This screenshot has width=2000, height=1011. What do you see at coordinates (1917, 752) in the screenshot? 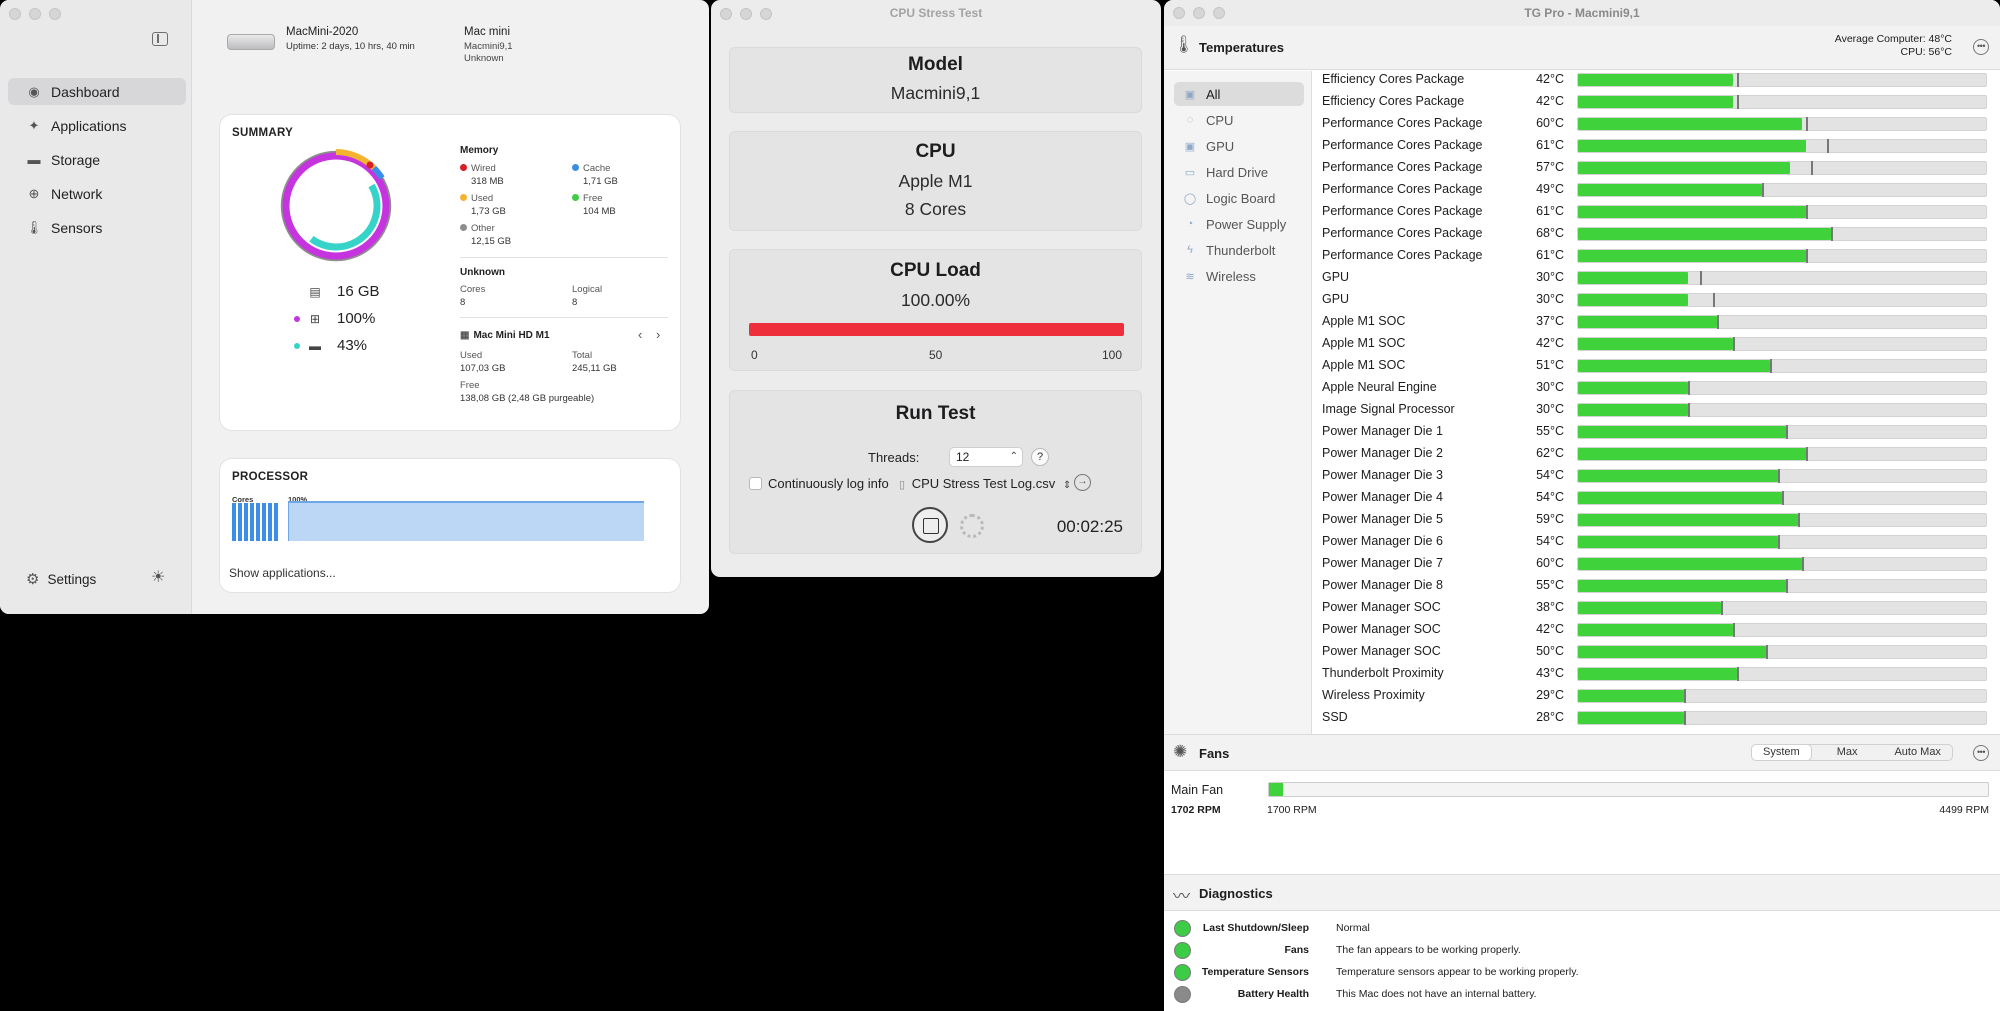
I see `fan-mode-auto-max: Auto Max` at bounding box center [1917, 752].